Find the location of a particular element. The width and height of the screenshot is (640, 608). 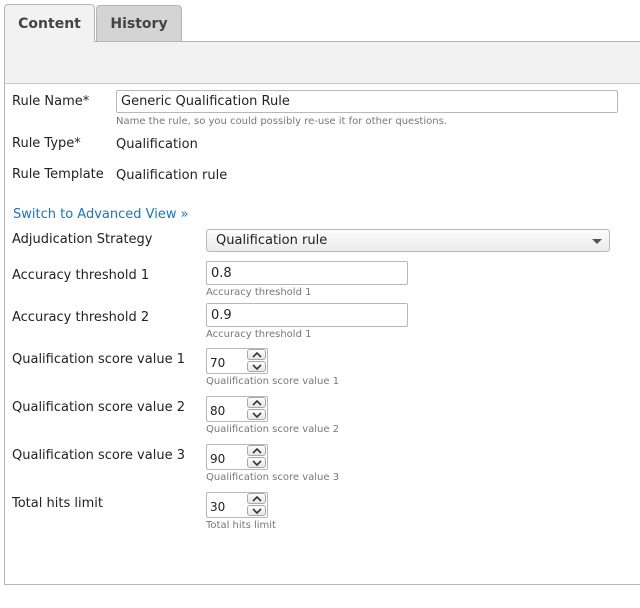

qualification-score-3-stepper is located at coordinates (237, 457).